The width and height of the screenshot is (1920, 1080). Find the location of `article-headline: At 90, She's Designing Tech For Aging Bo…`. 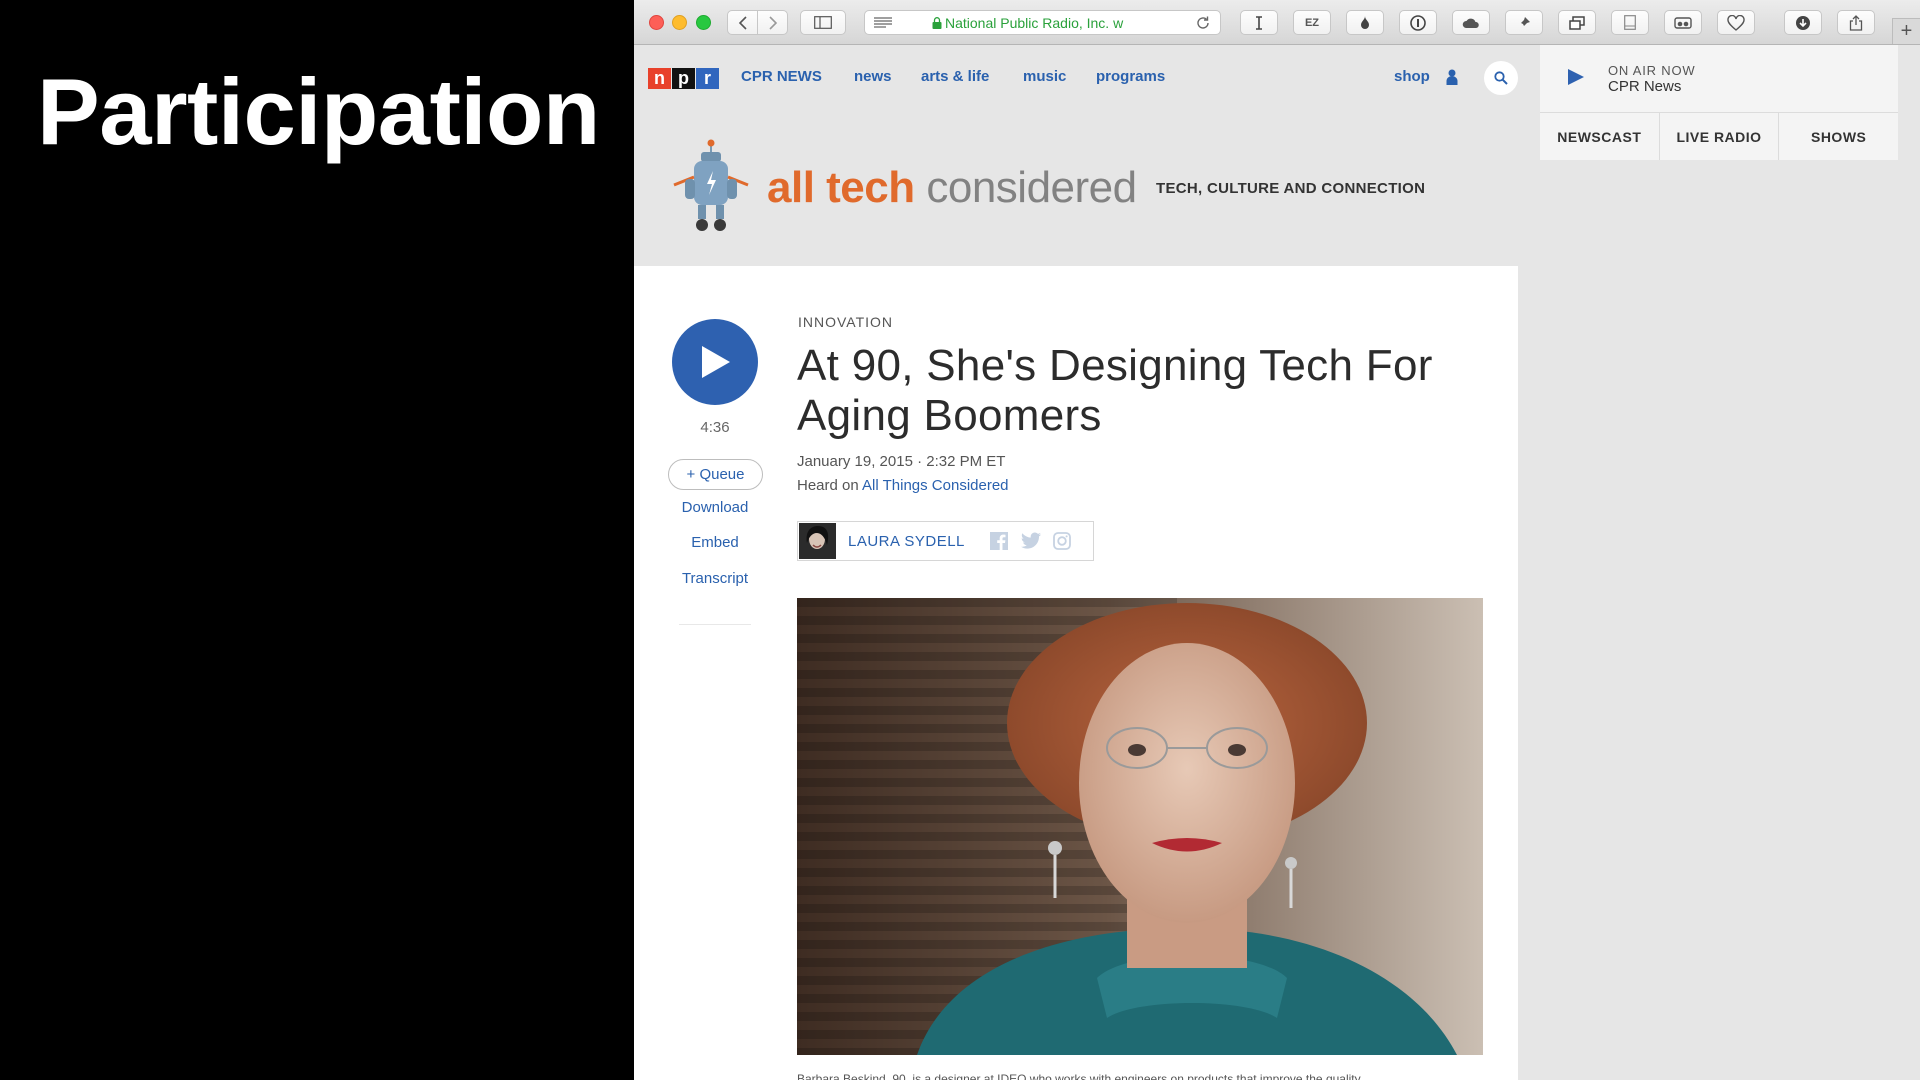

article-headline: At 90, She's Designing Tech For Aging Bo… is located at coordinates (1115, 390).